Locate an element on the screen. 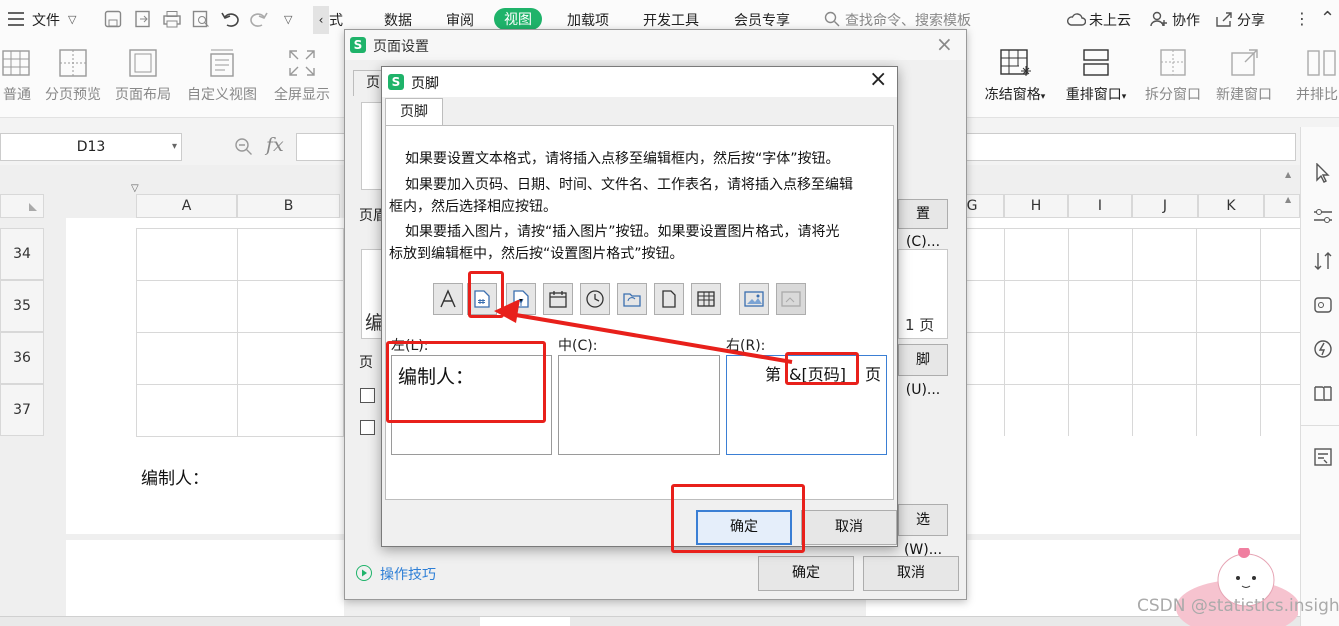  tab-page: 页 is located at coordinates (368, 83).